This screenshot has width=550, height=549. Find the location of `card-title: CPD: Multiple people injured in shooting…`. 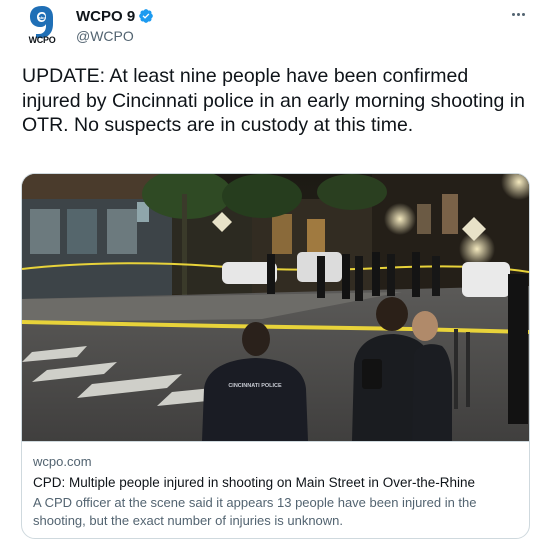

card-title: CPD: Multiple people injured in shooting… is located at coordinates (278, 483).